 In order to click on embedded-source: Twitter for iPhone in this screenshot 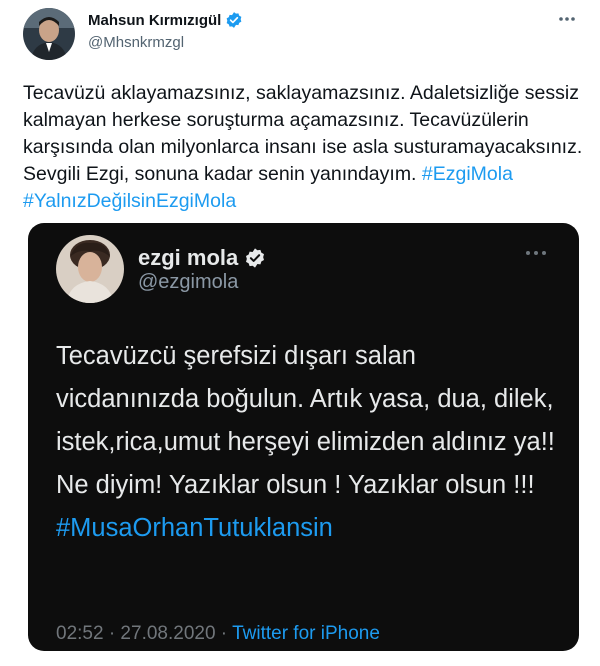, I will do `click(306, 633)`.